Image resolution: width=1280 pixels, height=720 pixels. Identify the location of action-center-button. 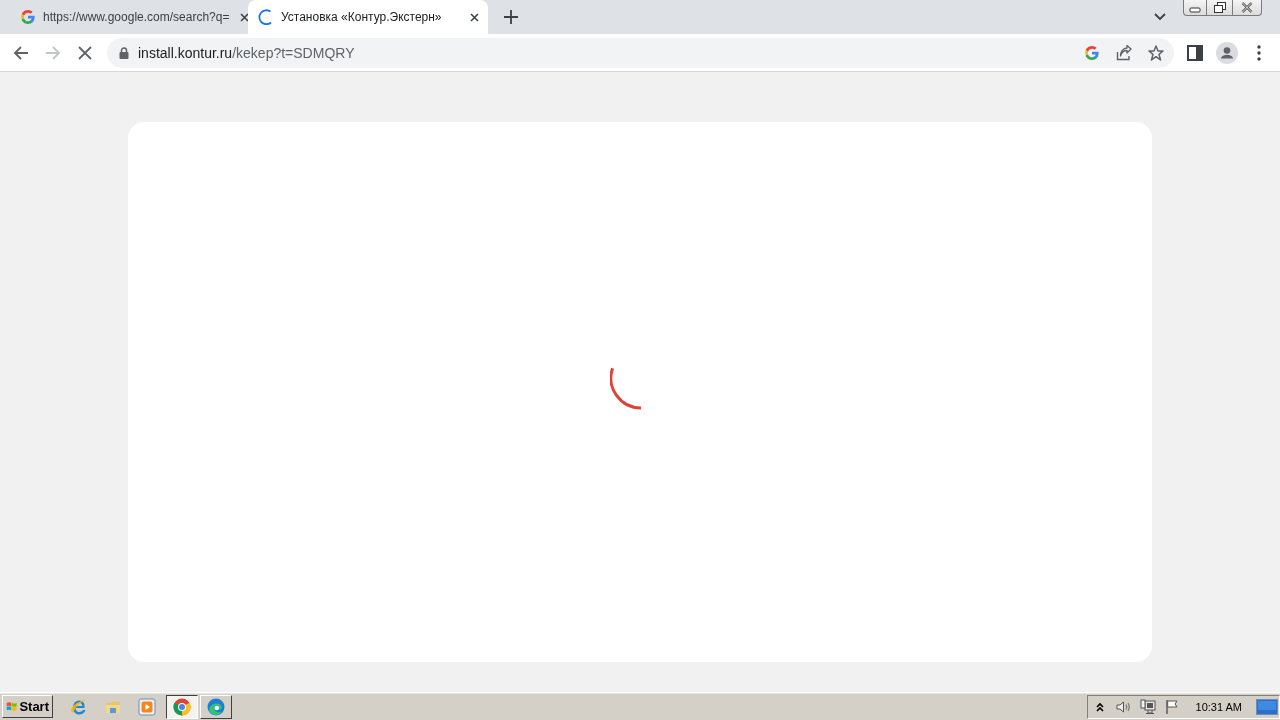
(1171, 706).